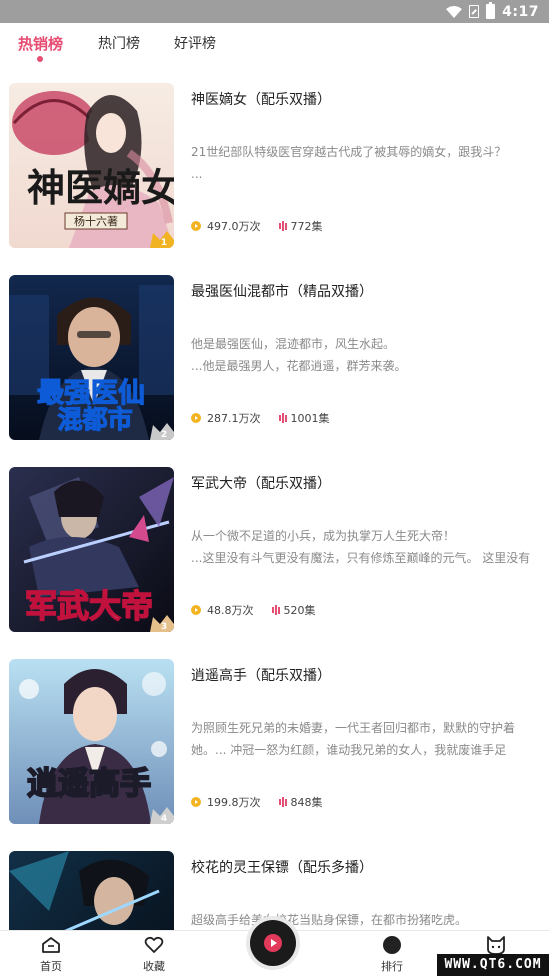 This screenshot has width=549, height=976. What do you see at coordinates (154, 954) in the screenshot?
I see `nav-favorites: 收藏` at bounding box center [154, 954].